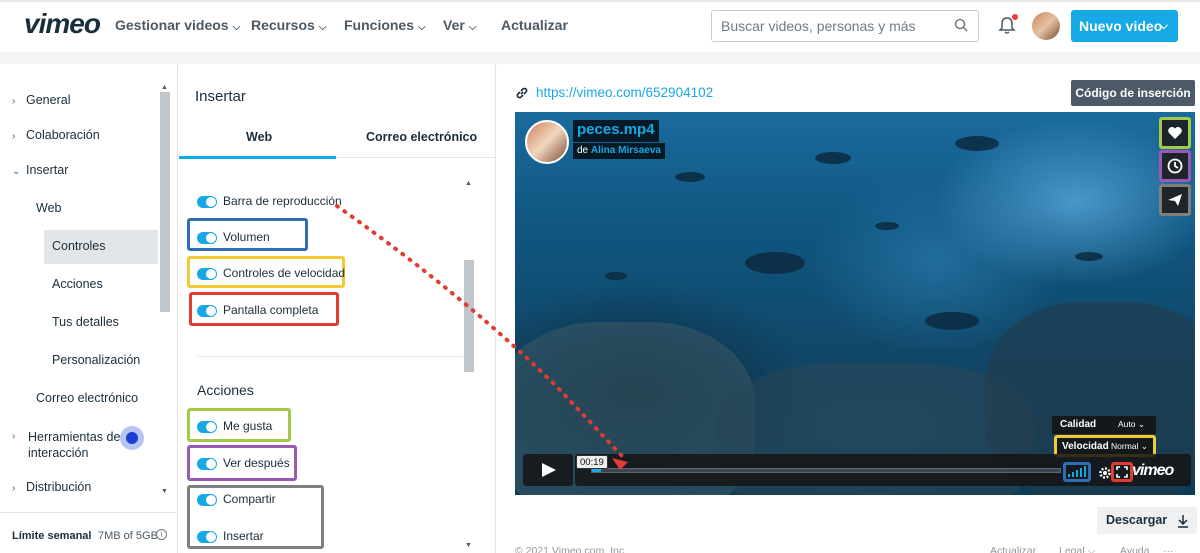 The width and height of the screenshot is (1200, 553). I want to click on video-url-link: https://vimeo.com/652904102, so click(624, 92).